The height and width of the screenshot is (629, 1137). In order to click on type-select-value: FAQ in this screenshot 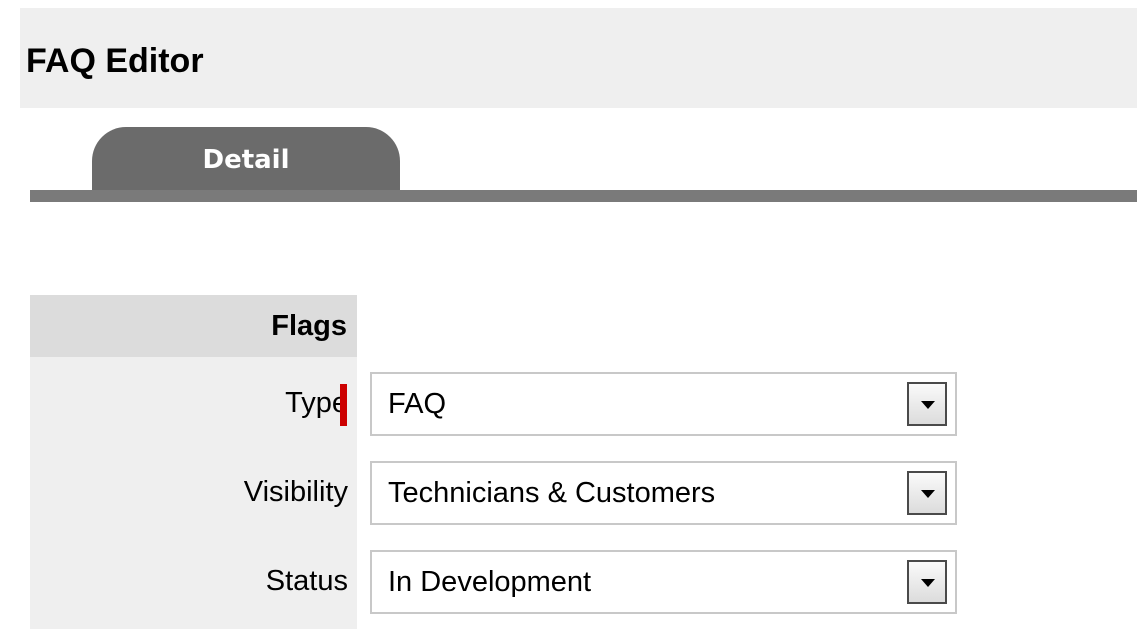, I will do `click(417, 404)`.